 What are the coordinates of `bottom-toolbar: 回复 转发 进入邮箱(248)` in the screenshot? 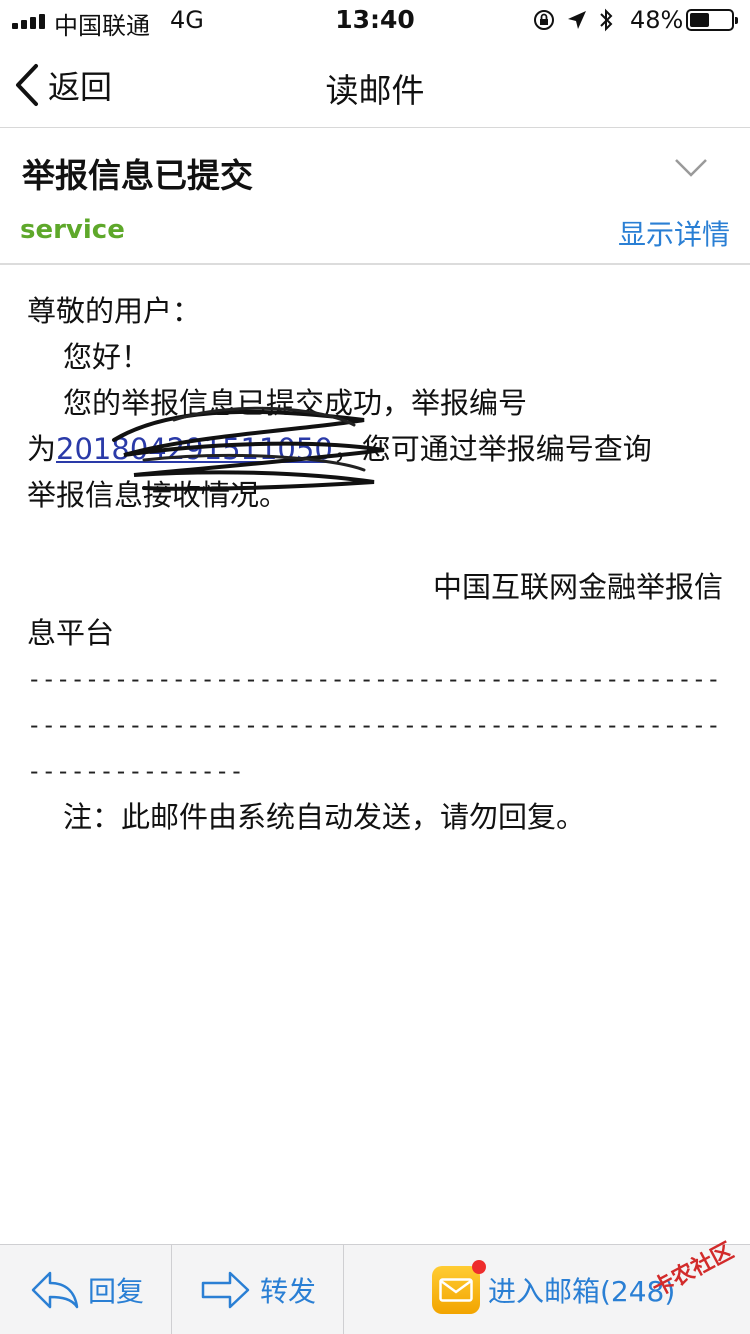 It's located at (375, 1289).